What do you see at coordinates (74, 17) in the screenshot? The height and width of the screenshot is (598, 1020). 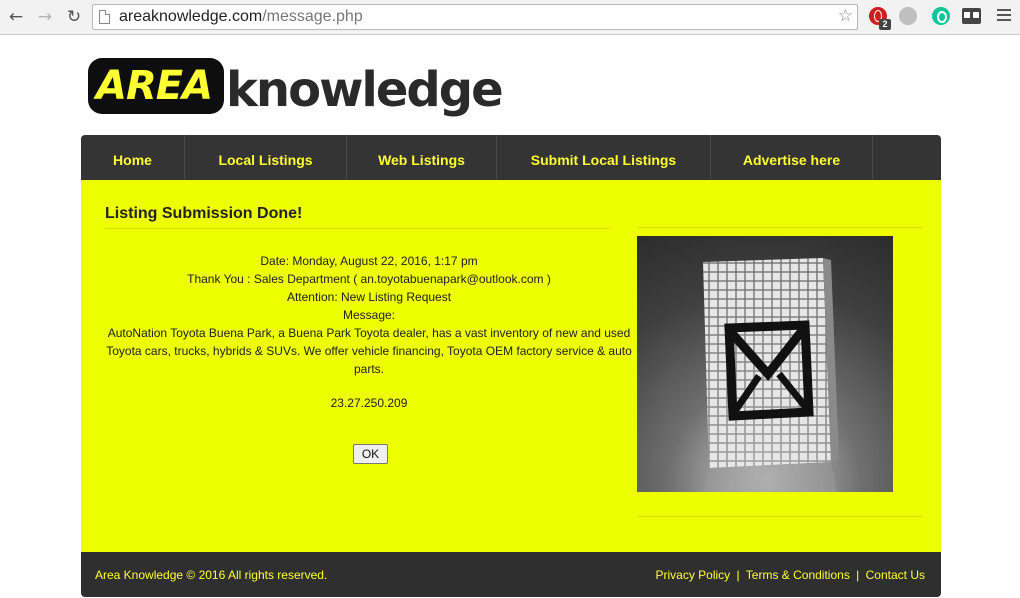 I see `reload-icon: ↻` at bounding box center [74, 17].